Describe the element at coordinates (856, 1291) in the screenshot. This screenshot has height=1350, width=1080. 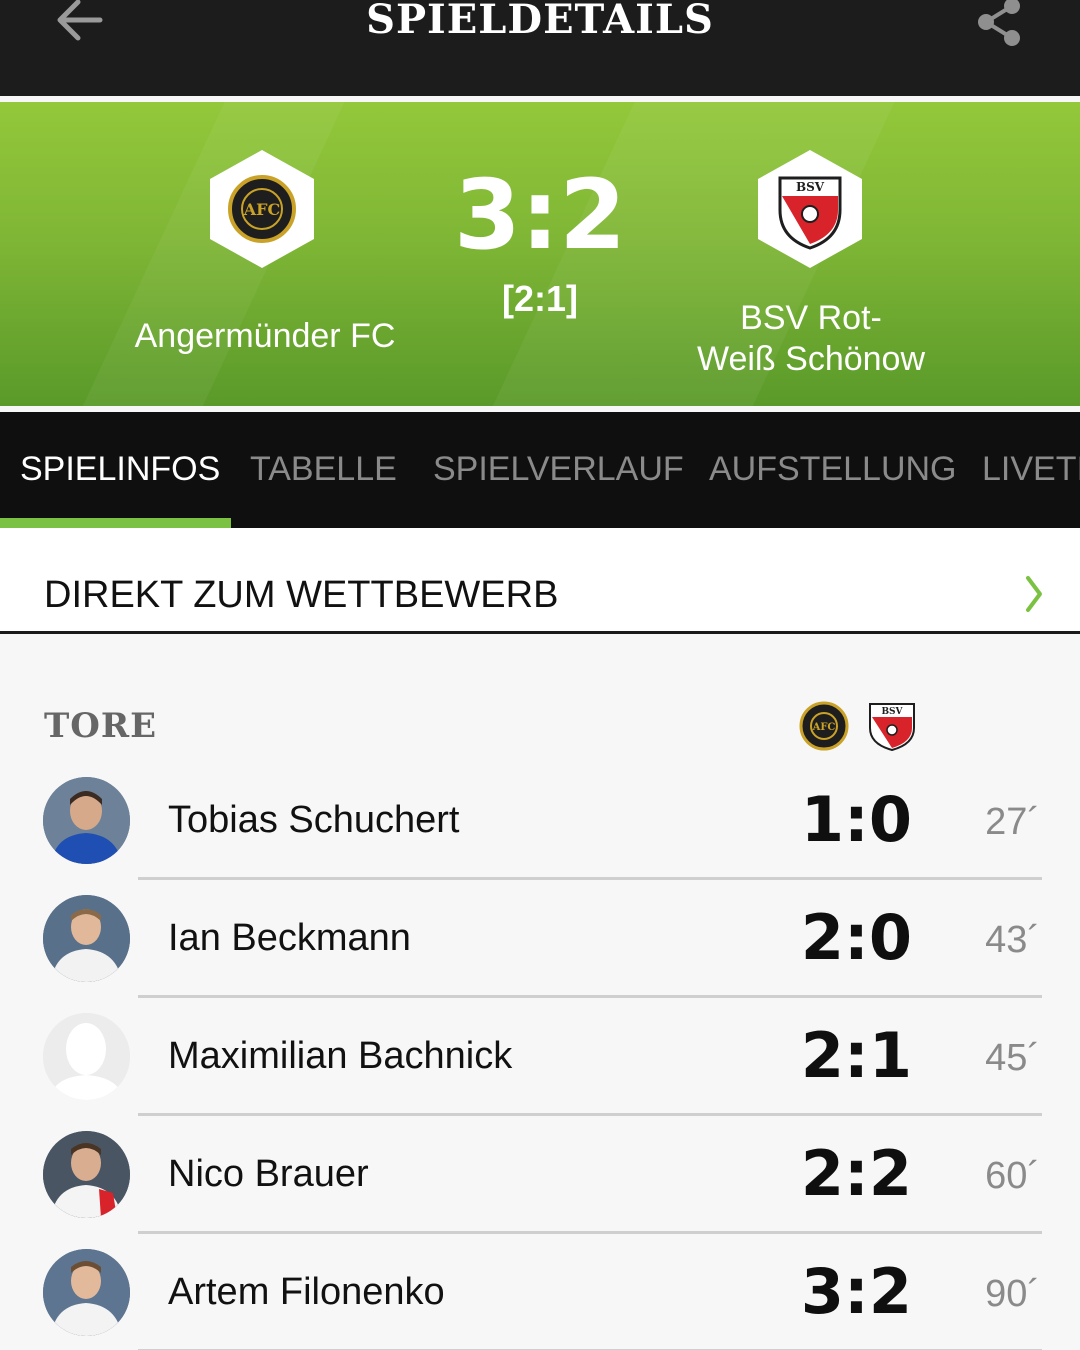
I see `goal-score: 3:2` at that location.